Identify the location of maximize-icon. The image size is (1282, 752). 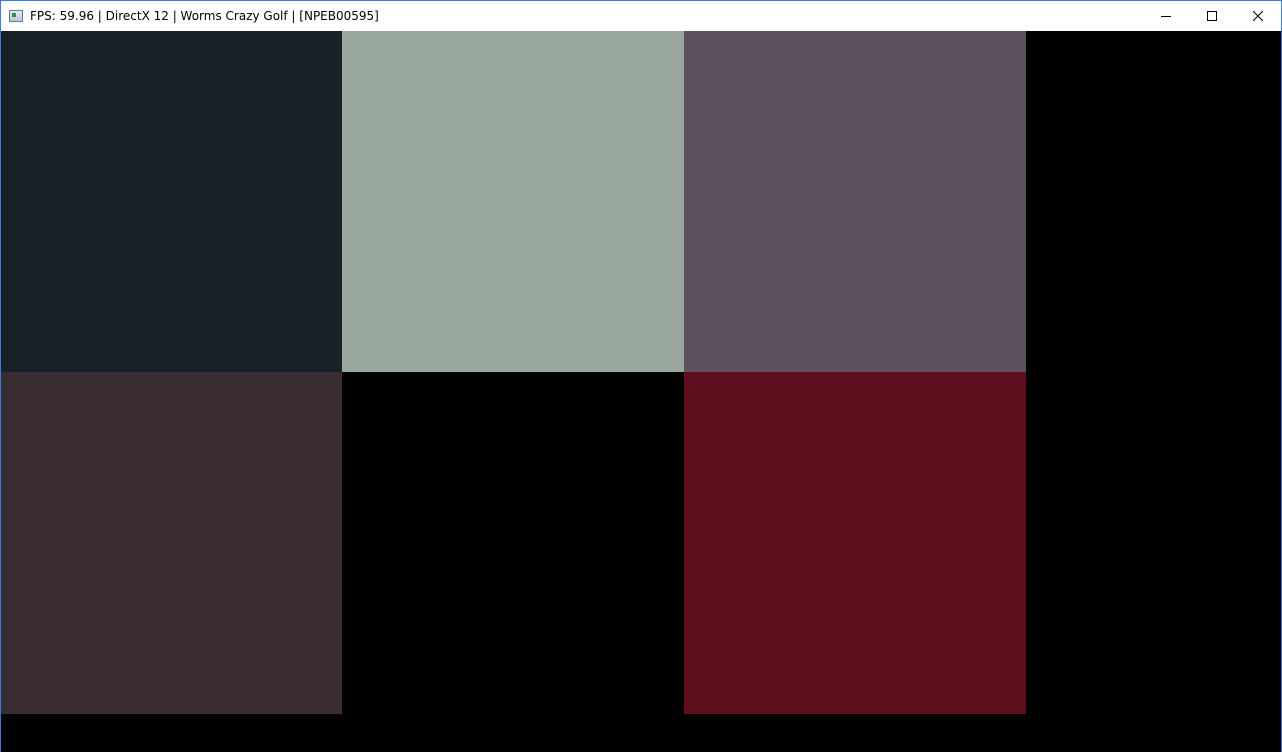
(1212, 16).